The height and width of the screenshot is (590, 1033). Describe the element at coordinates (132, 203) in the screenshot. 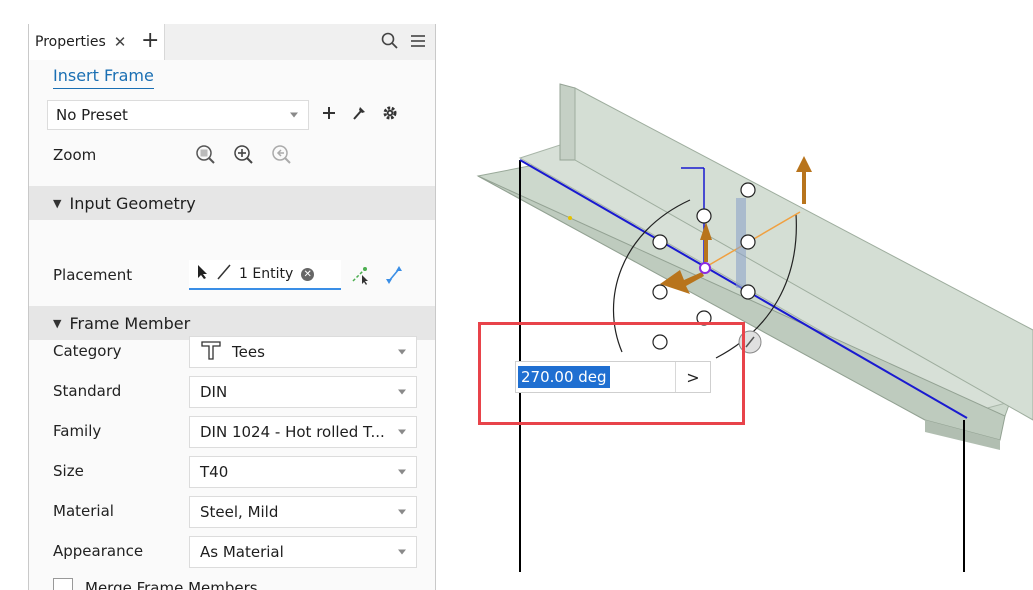

I see `section-title: Input Geometry` at that location.